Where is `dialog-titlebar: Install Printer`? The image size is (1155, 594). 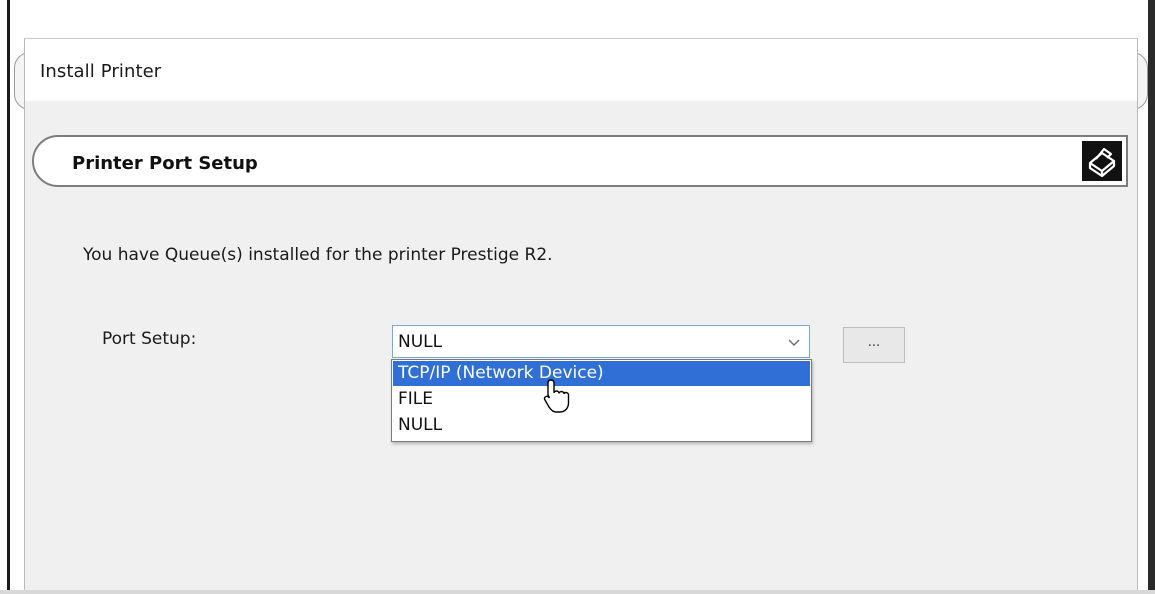
dialog-titlebar: Install Printer is located at coordinates (581, 70).